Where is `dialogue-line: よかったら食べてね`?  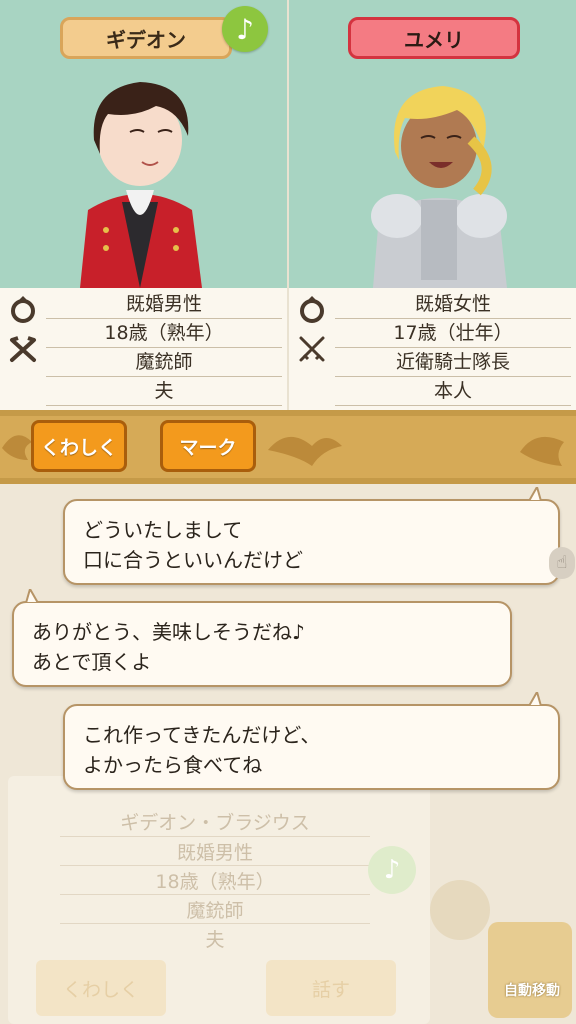 dialogue-line: よかったら食べてね is located at coordinates (173, 765).